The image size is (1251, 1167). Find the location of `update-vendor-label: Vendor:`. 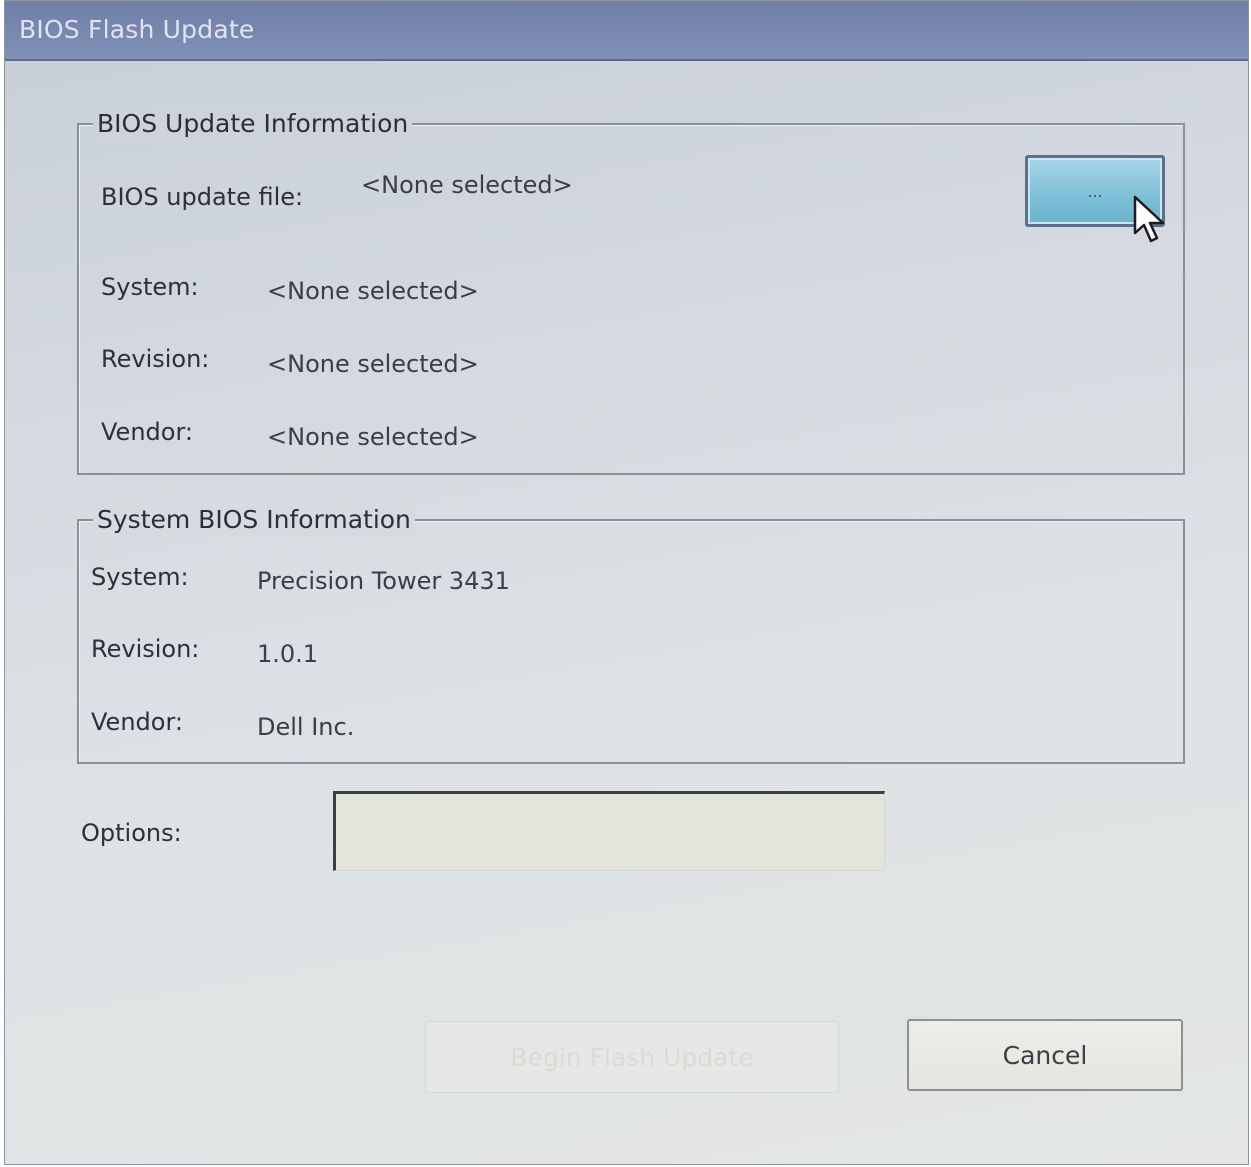

update-vendor-label: Vendor: is located at coordinates (147, 432).